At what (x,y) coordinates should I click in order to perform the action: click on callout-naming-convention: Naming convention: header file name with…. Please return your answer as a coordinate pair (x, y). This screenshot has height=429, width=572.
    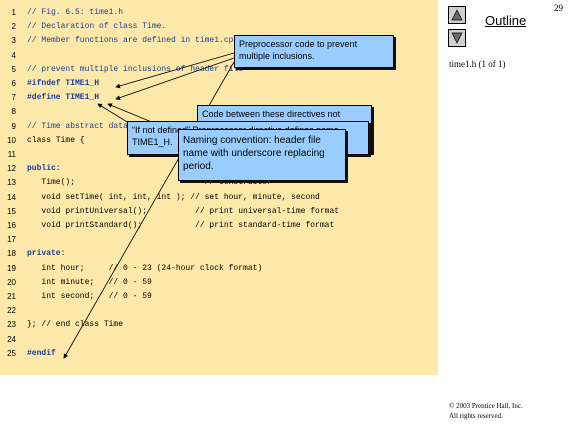
    Looking at the image, I should click on (262, 155).